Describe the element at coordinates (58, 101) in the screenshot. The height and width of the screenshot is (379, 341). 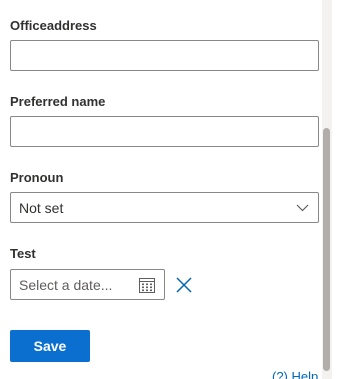
I see `preferred-name-label: Preferred name` at that location.